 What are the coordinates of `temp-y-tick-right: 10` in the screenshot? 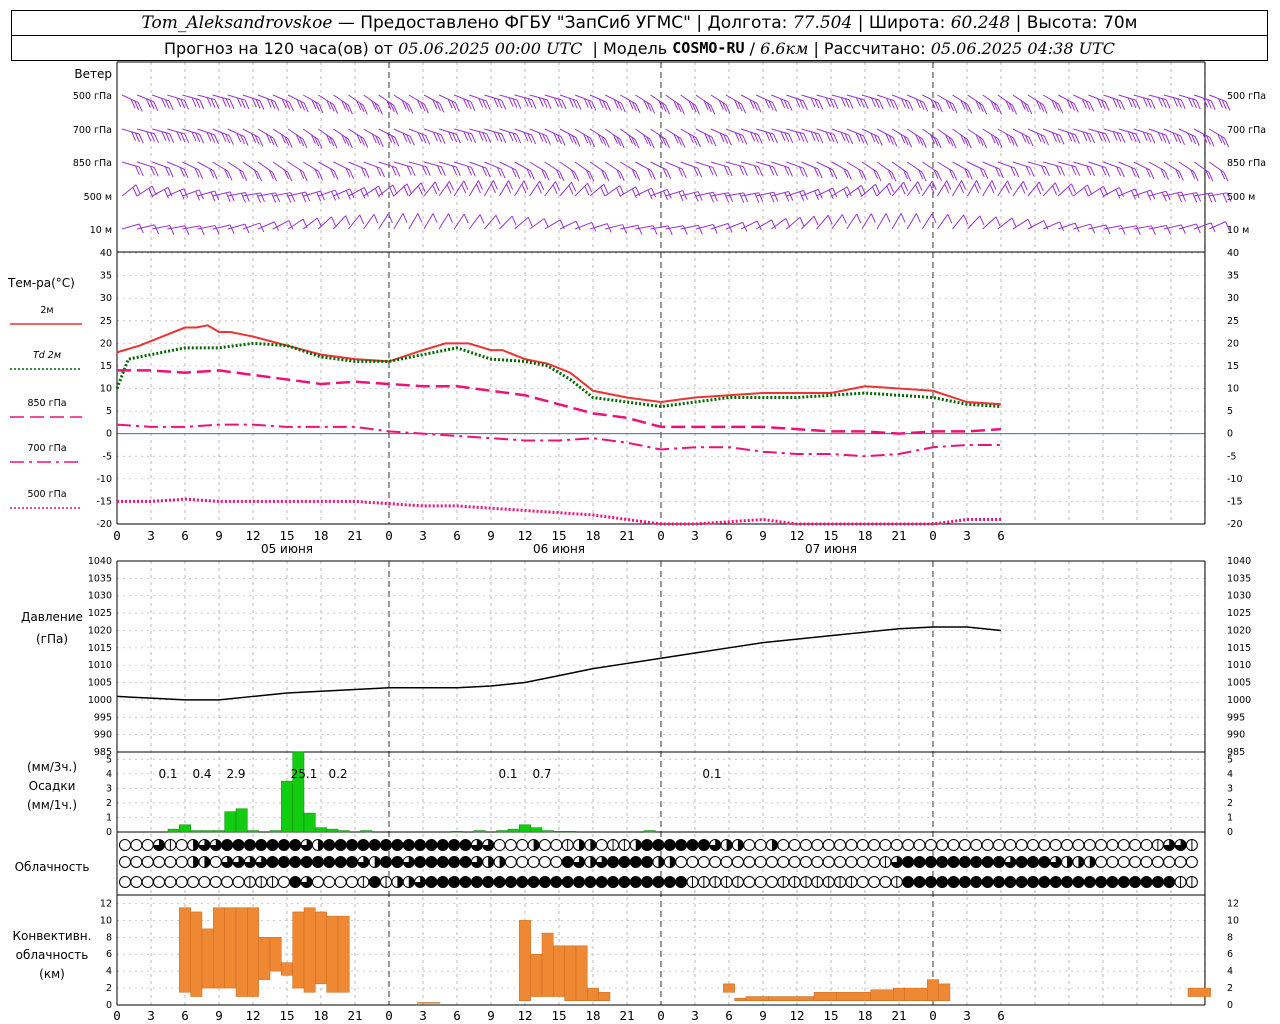 It's located at (1233, 389).